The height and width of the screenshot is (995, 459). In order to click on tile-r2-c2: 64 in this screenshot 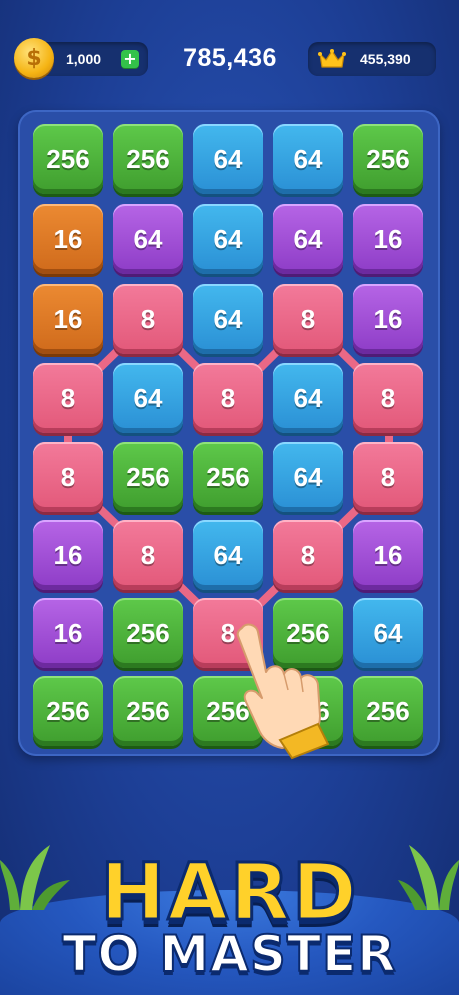, I will do `click(228, 319)`.